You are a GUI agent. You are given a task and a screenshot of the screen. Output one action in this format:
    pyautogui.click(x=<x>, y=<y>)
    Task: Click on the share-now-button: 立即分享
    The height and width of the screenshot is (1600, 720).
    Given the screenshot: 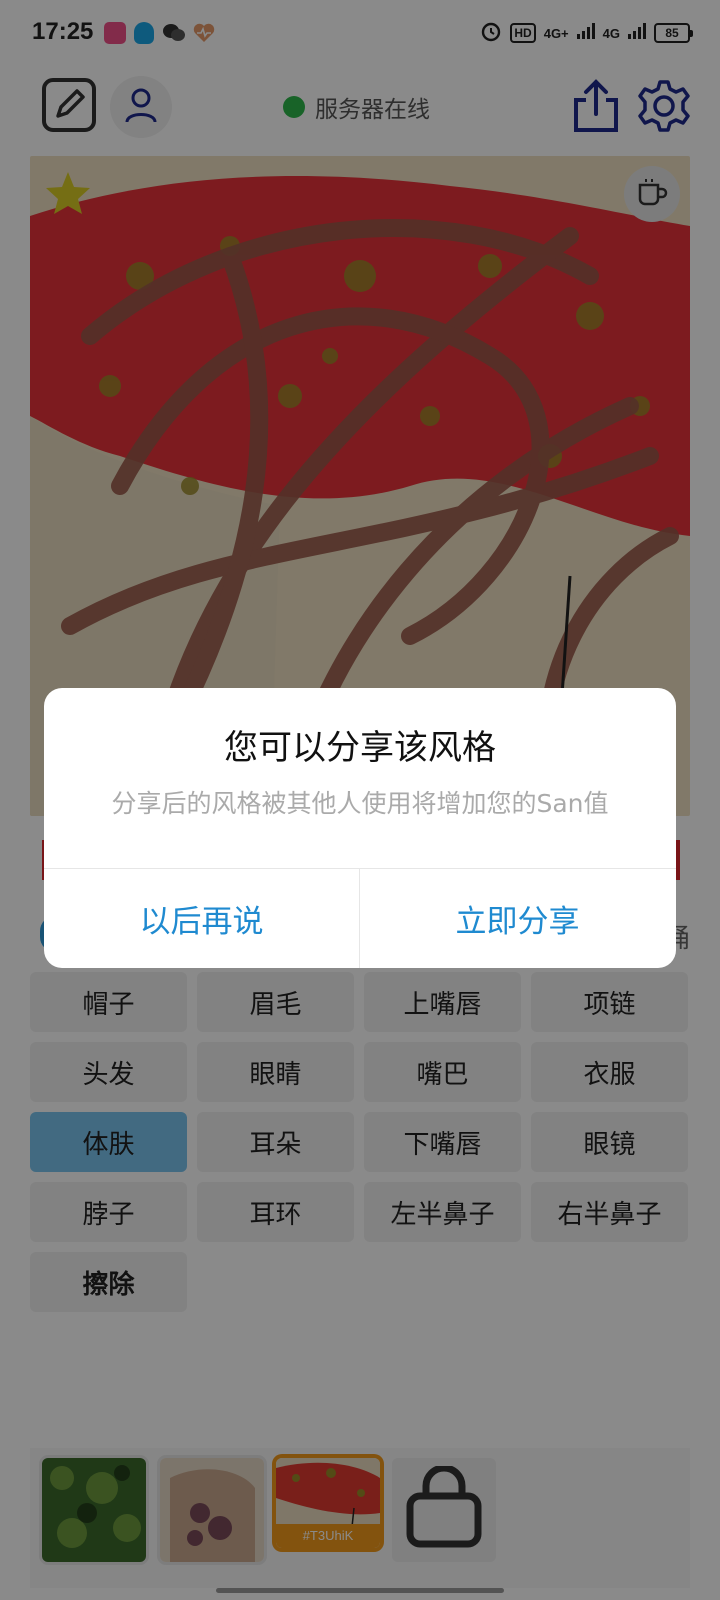 What is the action you would take?
    pyautogui.click(x=517, y=918)
    